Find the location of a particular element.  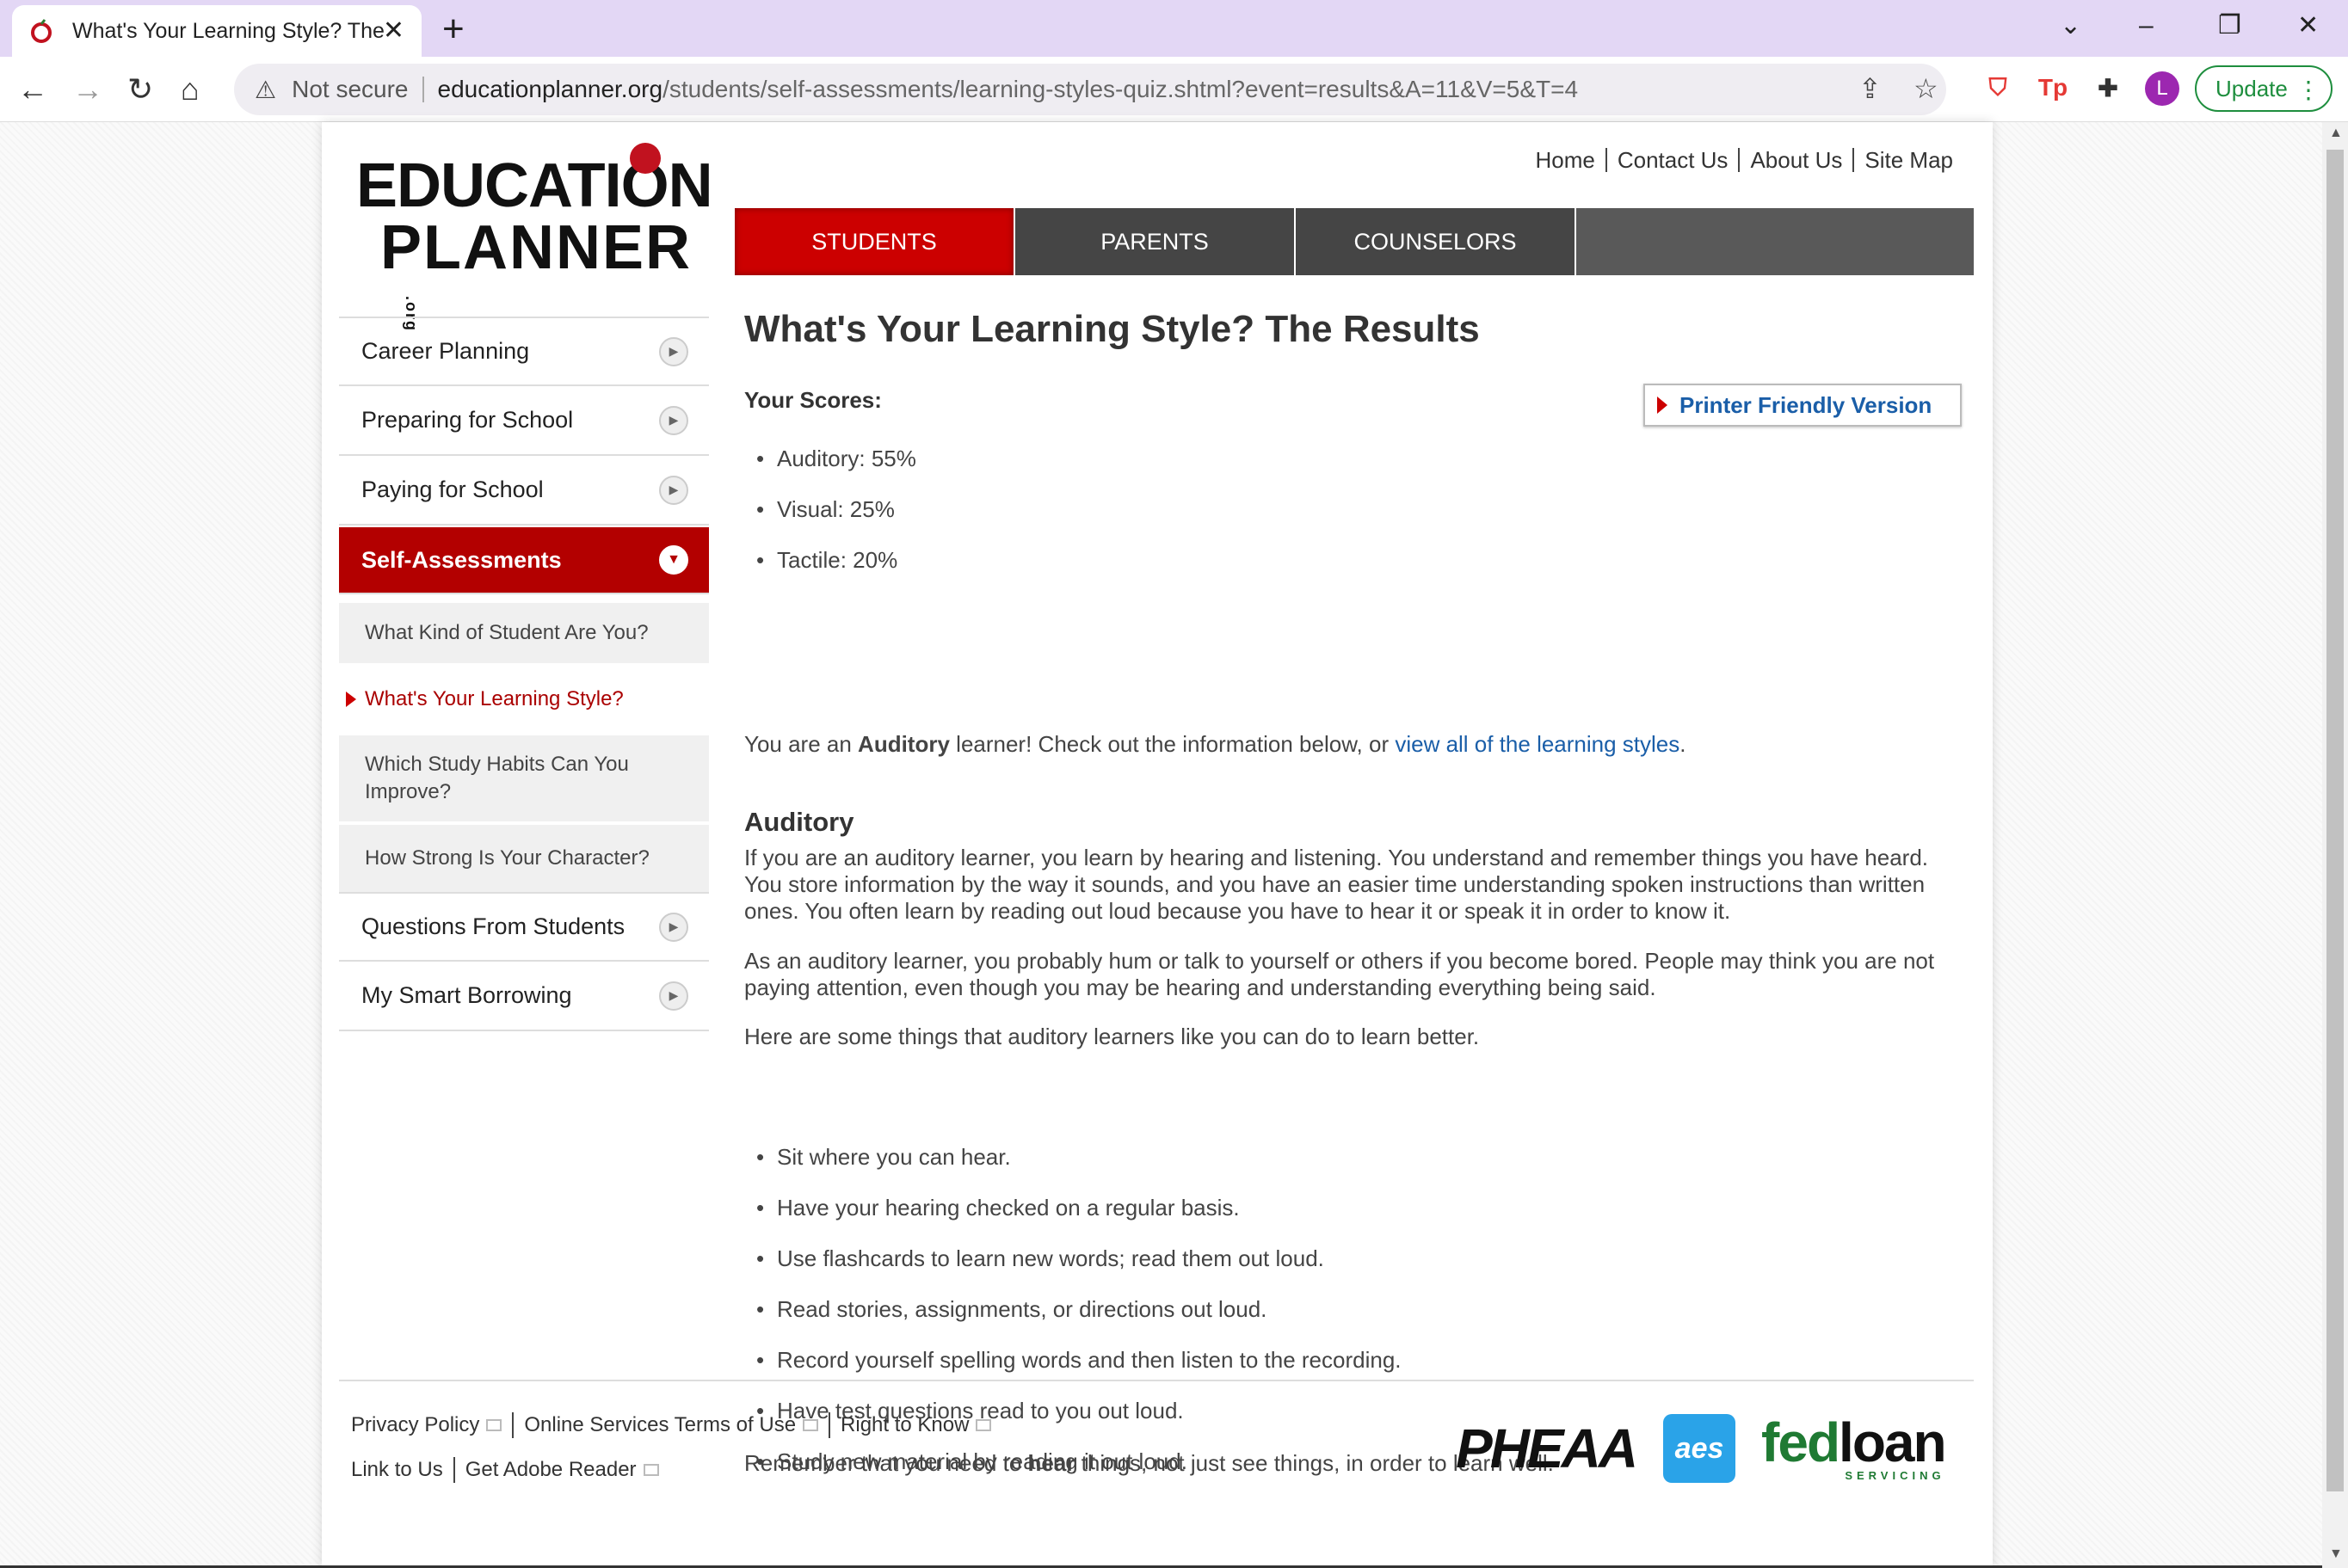

tab-title: What's Your Learning Style? The Results is located at coordinates (232, 31).